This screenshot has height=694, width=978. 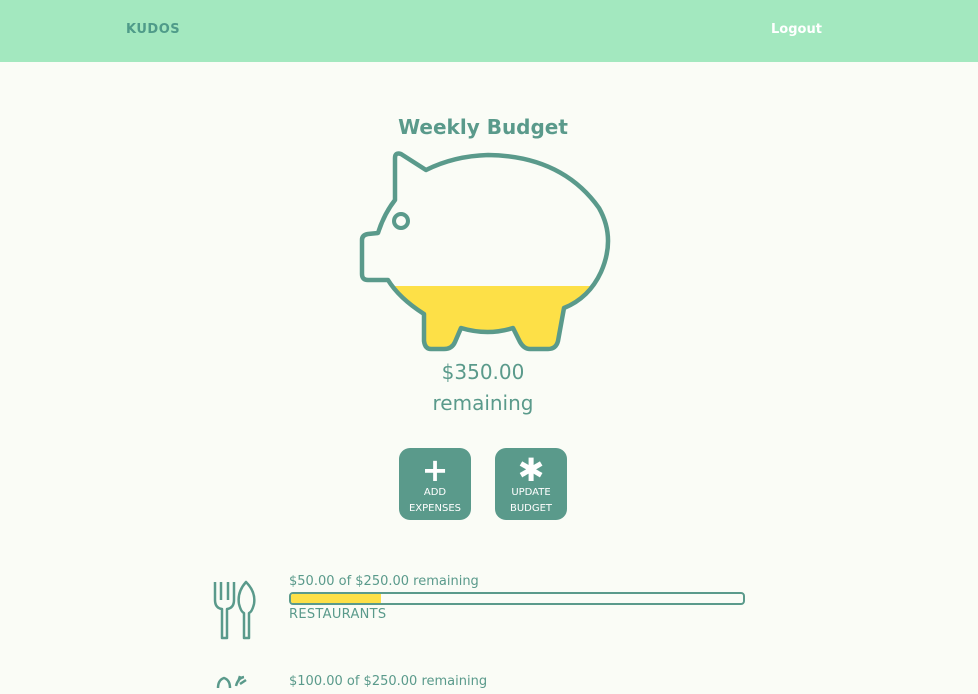 I want to click on logout-link: Logout, so click(x=796, y=29).